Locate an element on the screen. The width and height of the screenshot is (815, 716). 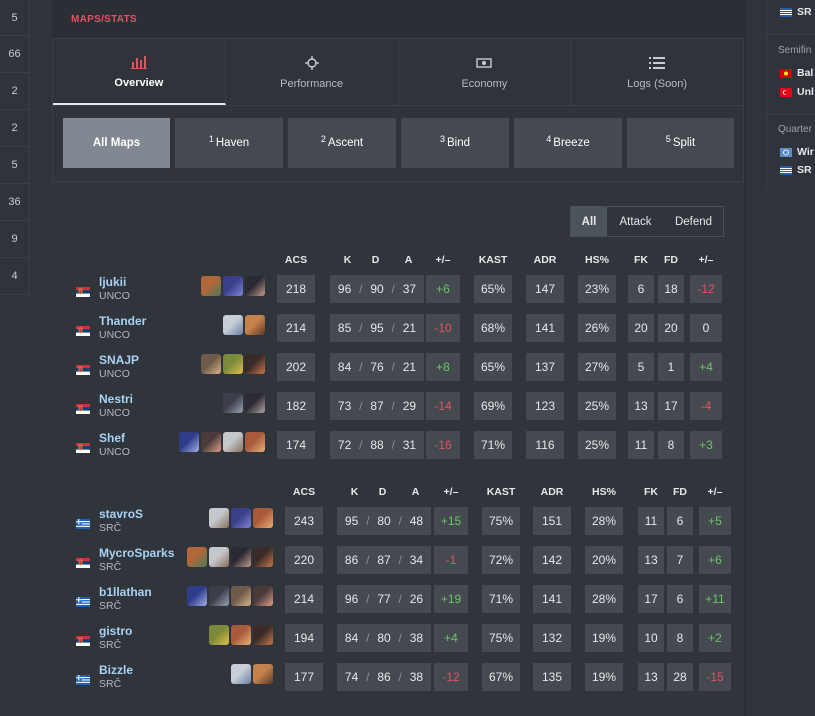
bracket-team: Wir is located at coordinates (797, 152).